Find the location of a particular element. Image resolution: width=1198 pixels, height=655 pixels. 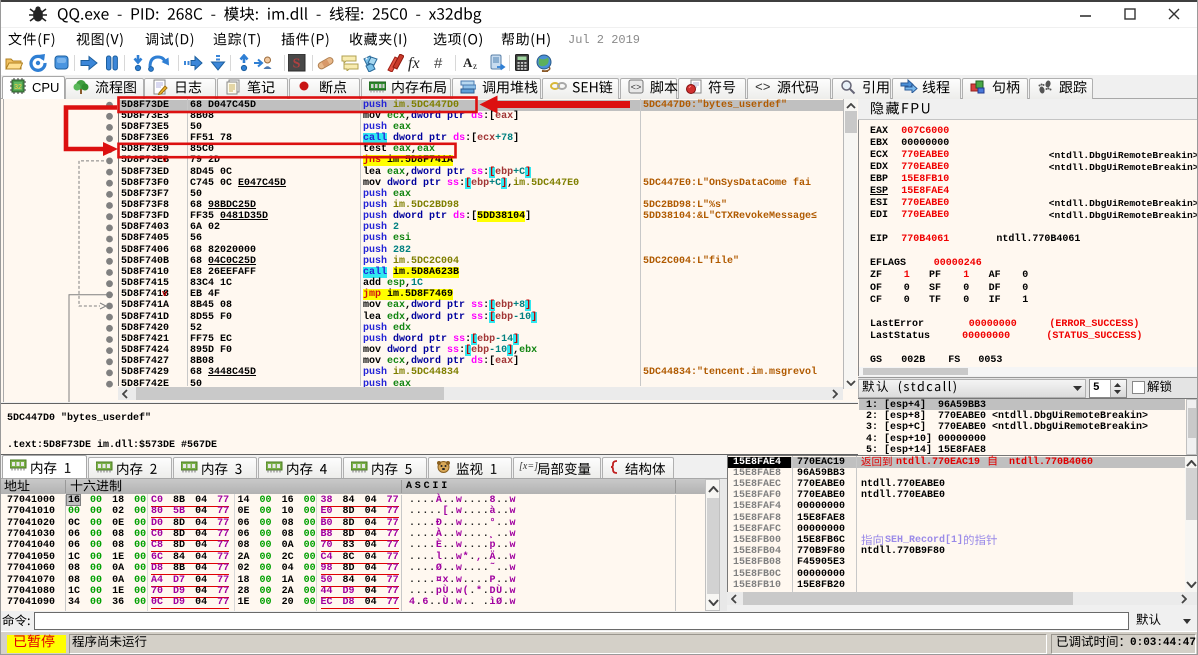

svg-text: S is located at coordinates (297, 64).